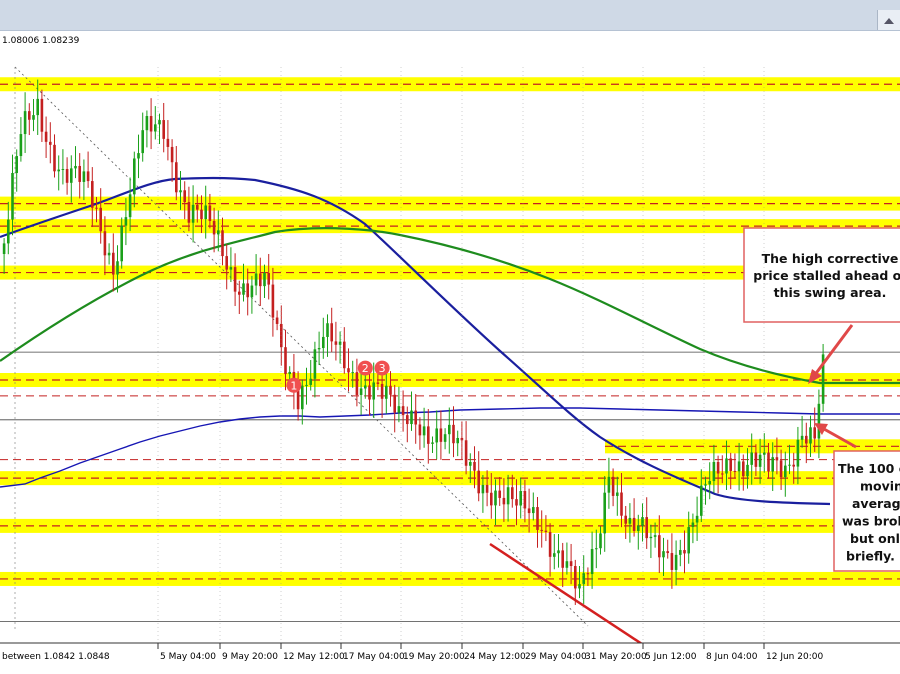 The width and height of the screenshot is (900, 674). I want to click on callout-text: briefly., so click(870, 556).